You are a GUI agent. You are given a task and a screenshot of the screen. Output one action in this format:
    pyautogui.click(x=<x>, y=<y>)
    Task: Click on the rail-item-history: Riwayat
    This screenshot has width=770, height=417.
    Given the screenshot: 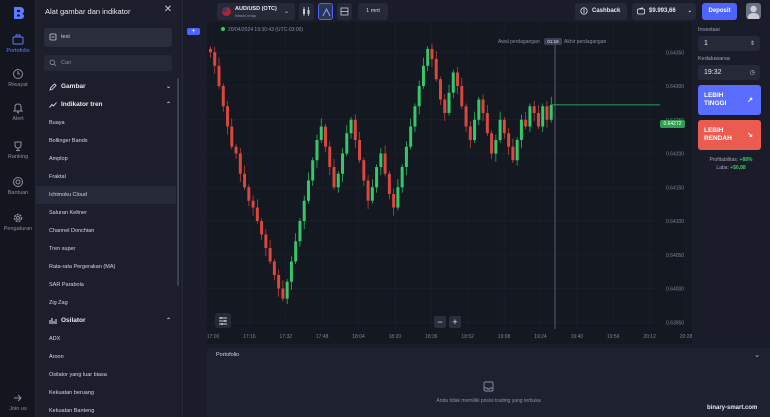 What is the action you would take?
    pyautogui.click(x=18, y=78)
    